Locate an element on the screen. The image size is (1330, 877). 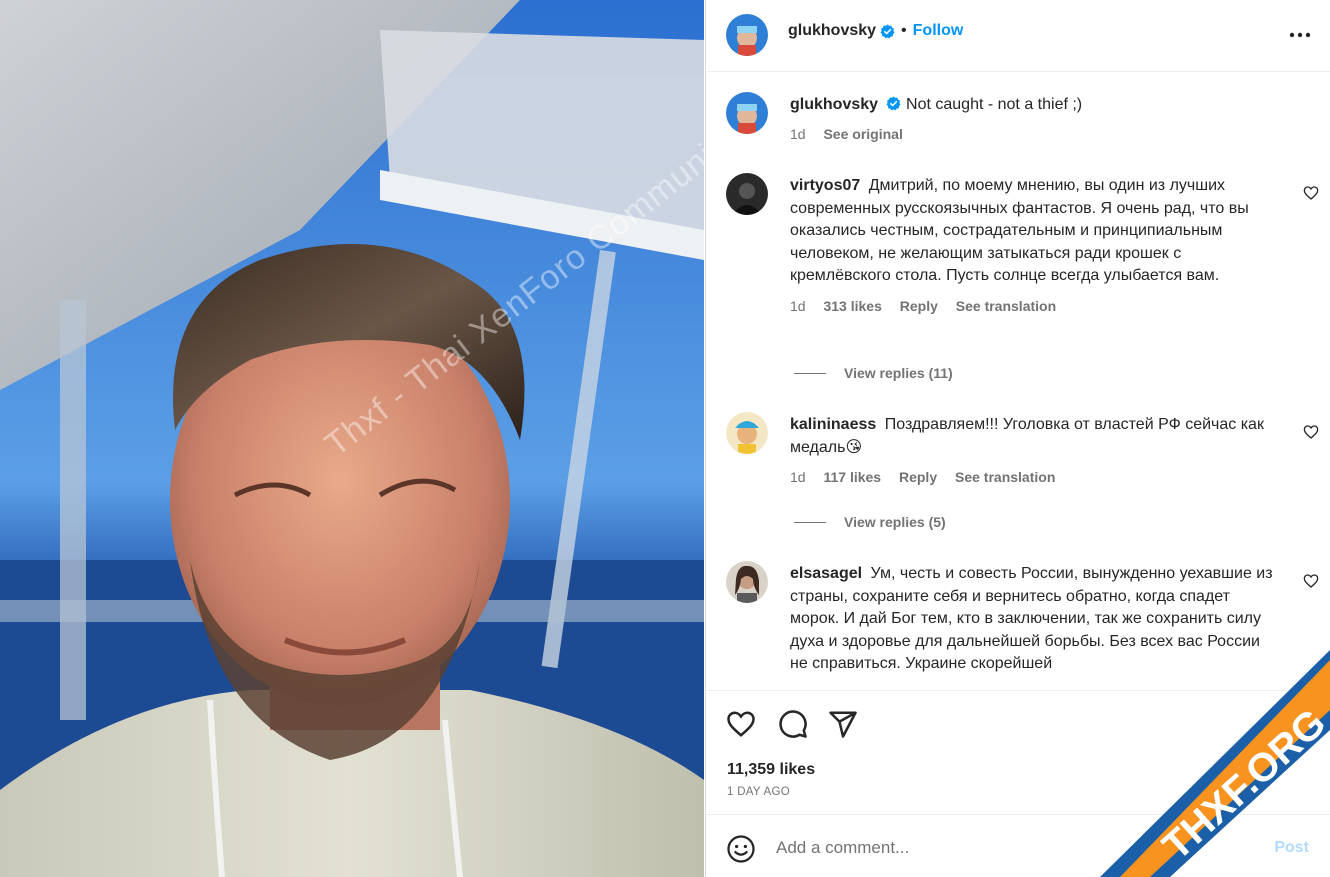
emoji-icon is located at coordinates (741, 849).